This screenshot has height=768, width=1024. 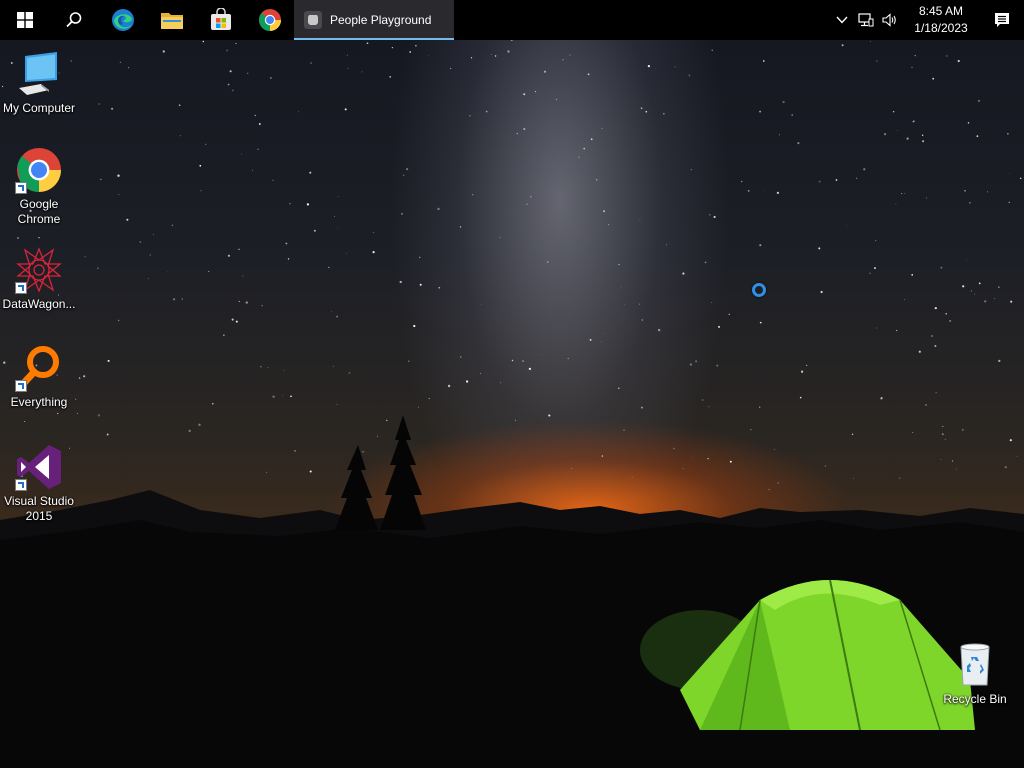 What do you see at coordinates (24, 20) in the screenshot?
I see `start-button` at bounding box center [24, 20].